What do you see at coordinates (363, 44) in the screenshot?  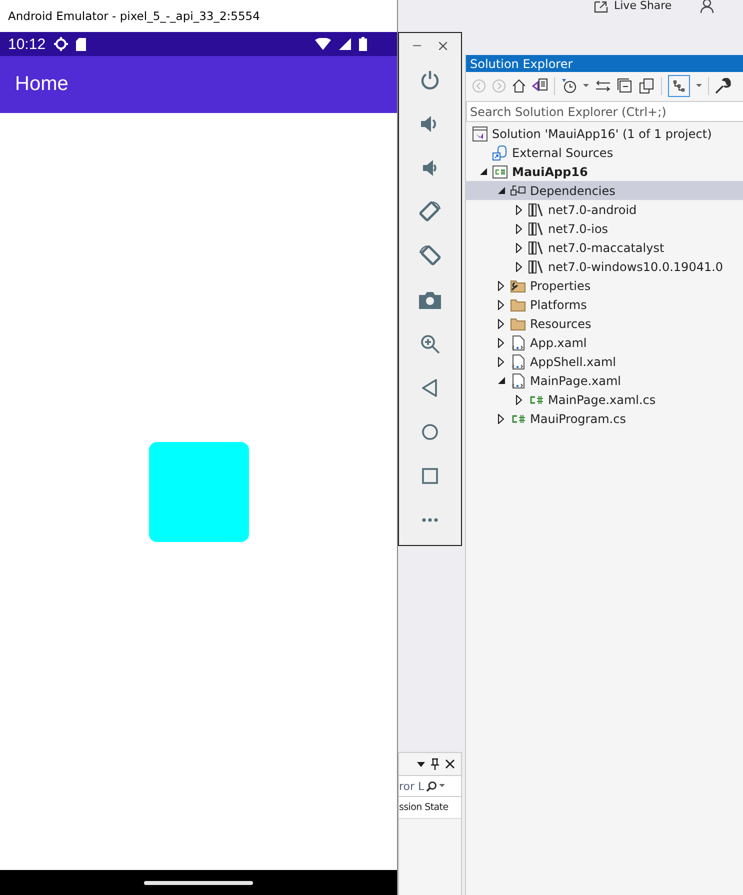 I see `battery-icon` at bounding box center [363, 44].